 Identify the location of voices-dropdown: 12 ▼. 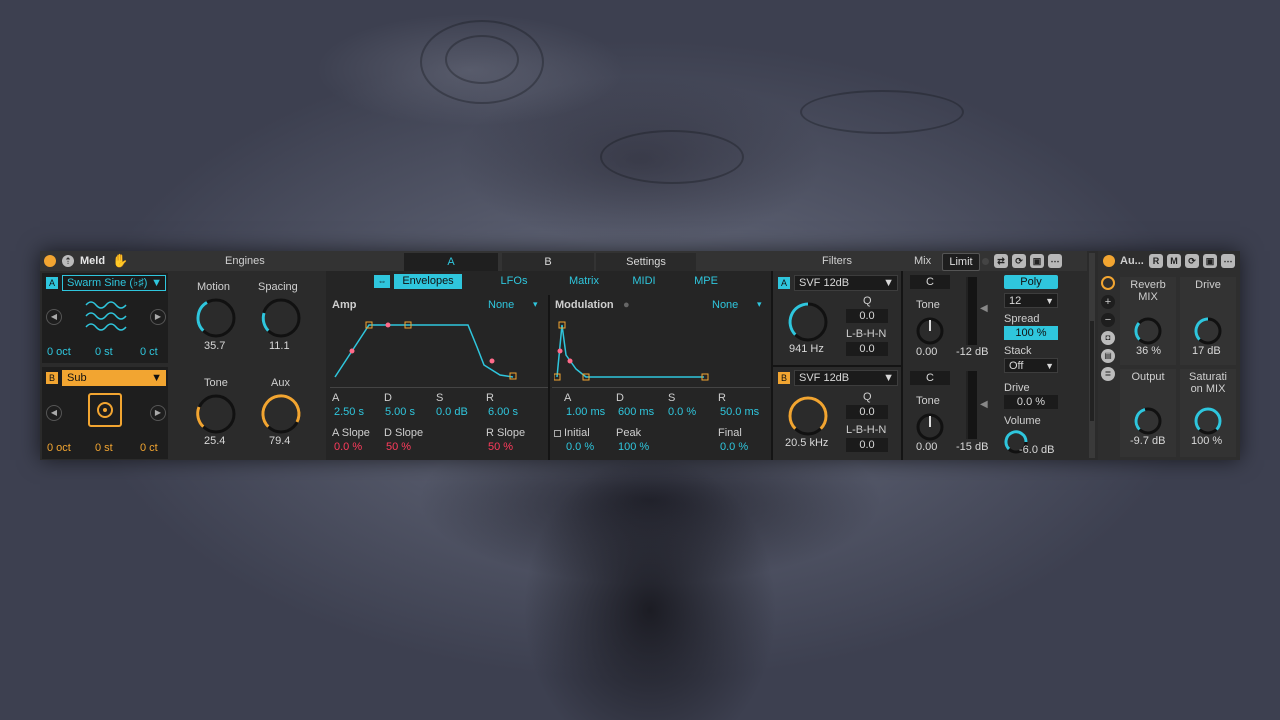
(1031, 300).